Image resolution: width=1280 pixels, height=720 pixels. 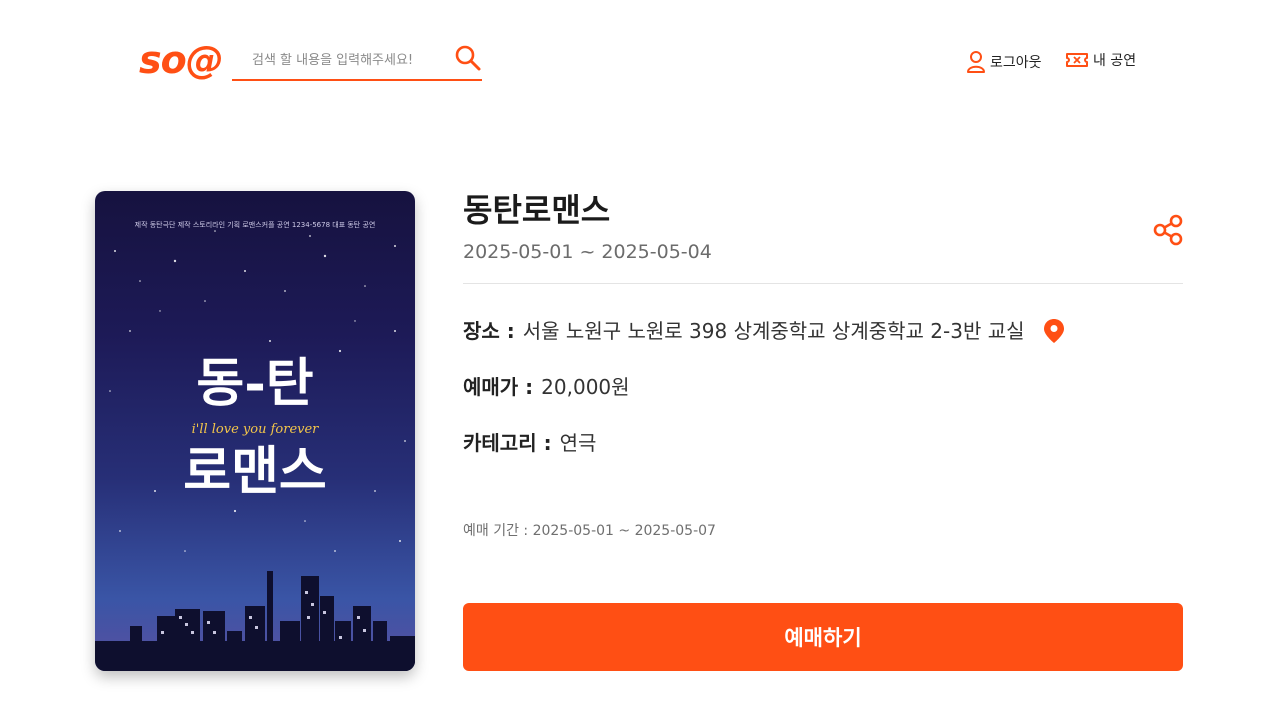 I want to click on logout-label: 로그아웃, so click(x=1016, y=63).